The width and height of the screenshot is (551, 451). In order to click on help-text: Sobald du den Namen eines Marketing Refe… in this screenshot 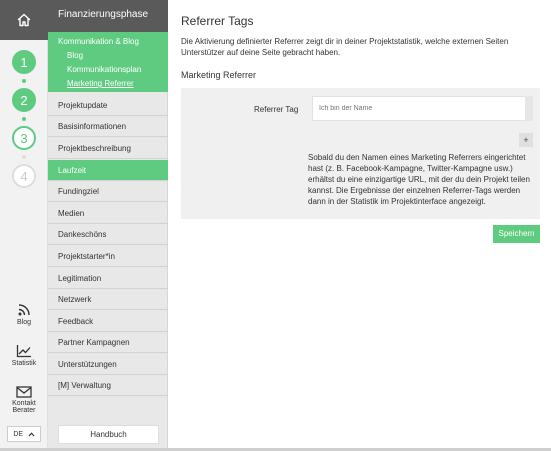, I will do `click(419, 179)`.